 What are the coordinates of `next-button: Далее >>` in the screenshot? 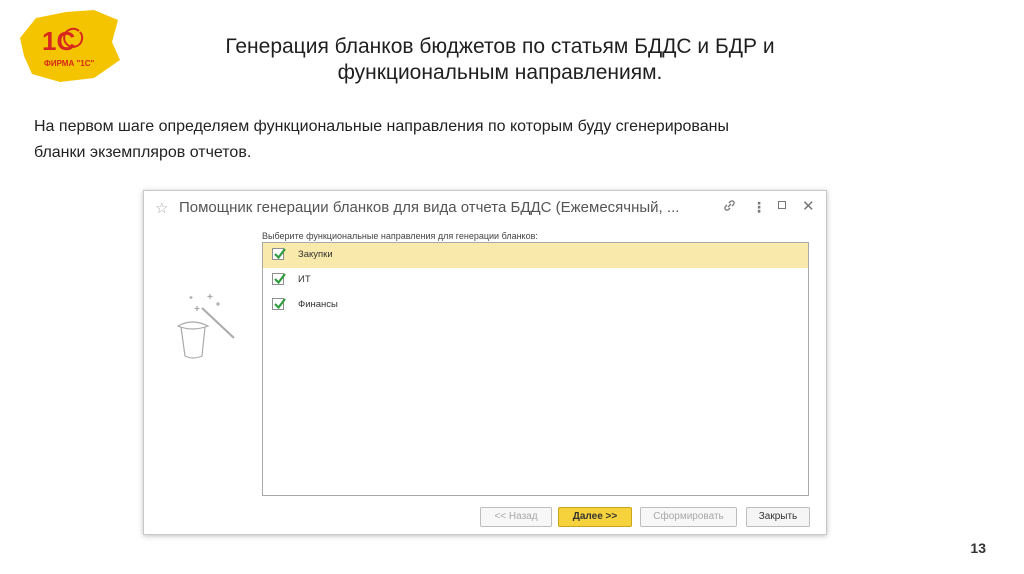 It's located at (595, 517).